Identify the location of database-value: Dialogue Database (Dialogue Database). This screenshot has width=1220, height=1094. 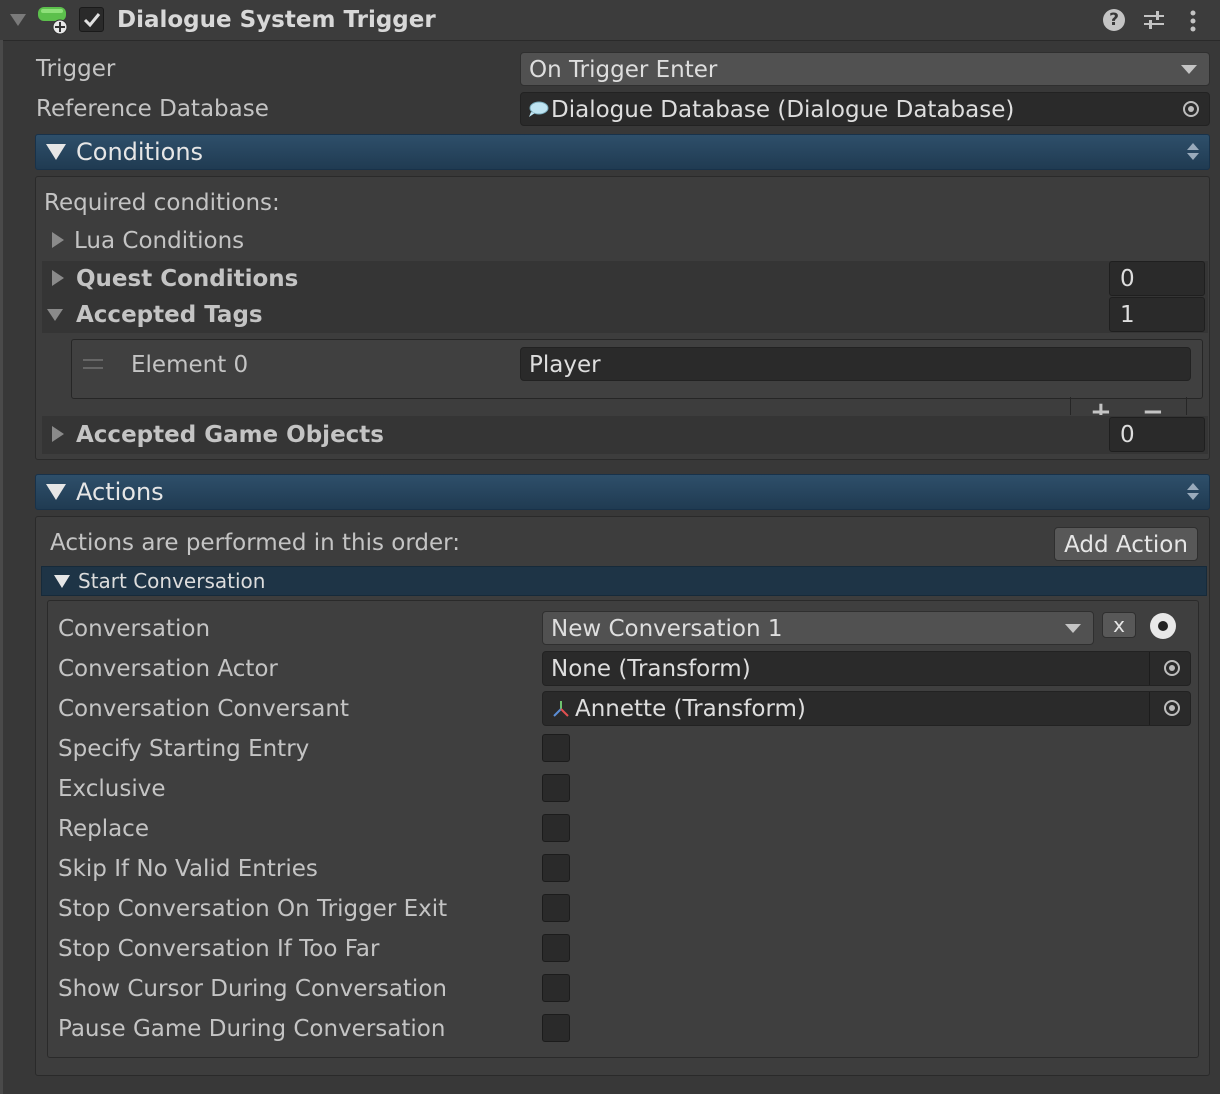
(783, 110).